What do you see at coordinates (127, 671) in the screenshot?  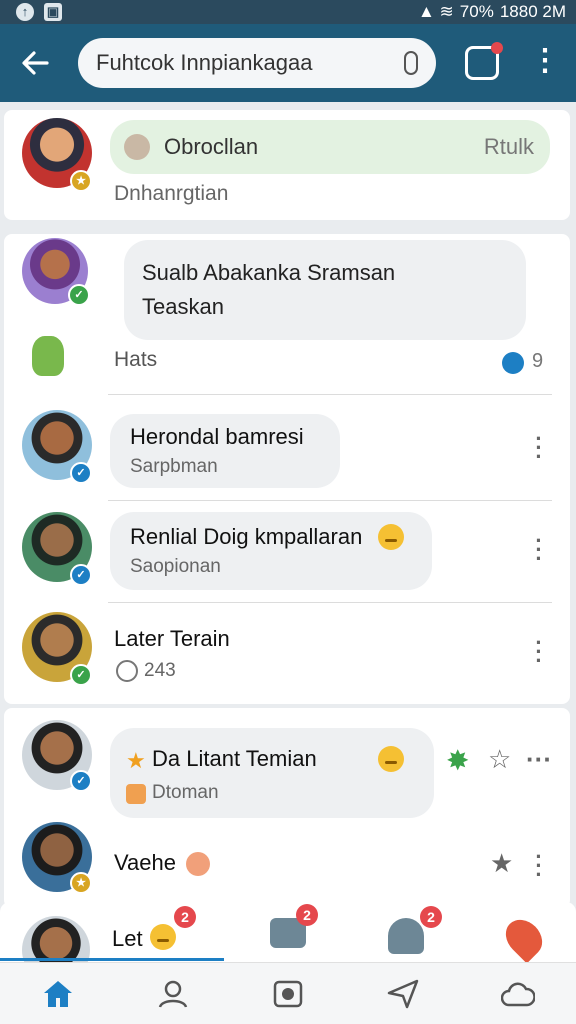 I see `face-icon` at bounding box center [127, 671].